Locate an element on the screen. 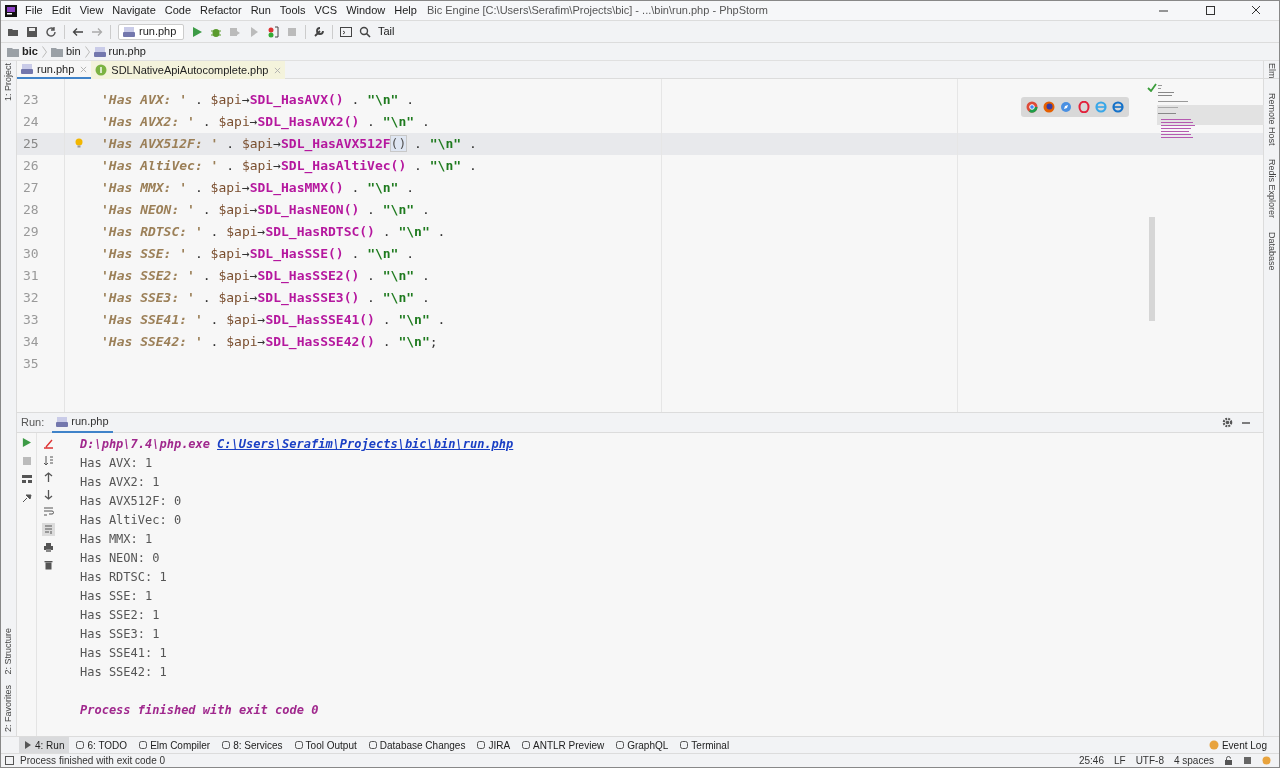 This screenshot has height=768, width=1280. menu-item: File is located at coordinates (34, 10).